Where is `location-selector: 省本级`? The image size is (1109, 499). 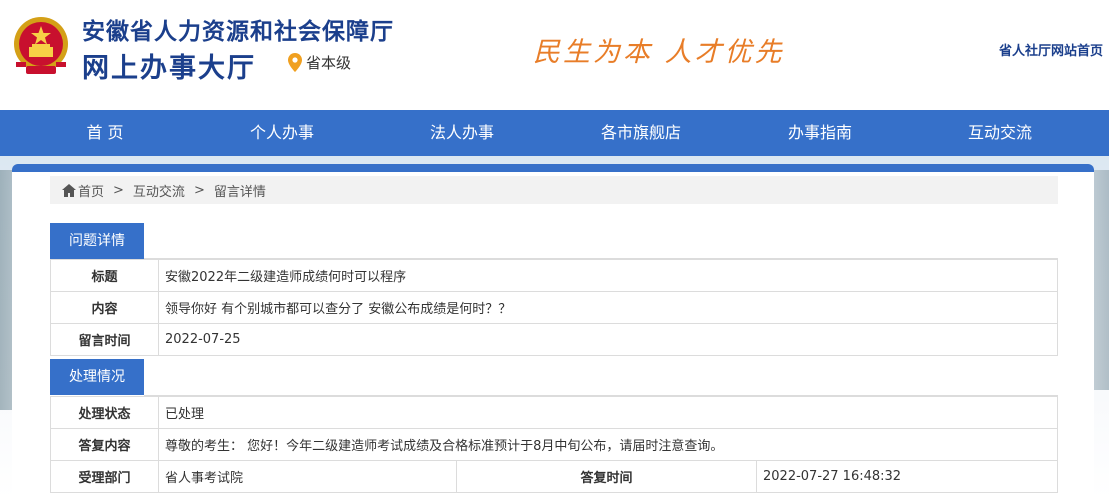 location-selector: 省本级 is located at coordinates (319, 62).